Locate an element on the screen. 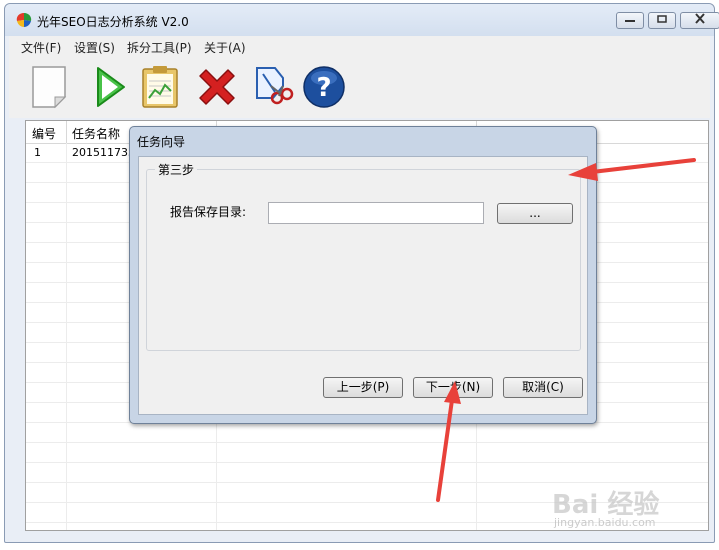 The image size is (719, 550). minimize-icon is located at coordinates (630, 21).